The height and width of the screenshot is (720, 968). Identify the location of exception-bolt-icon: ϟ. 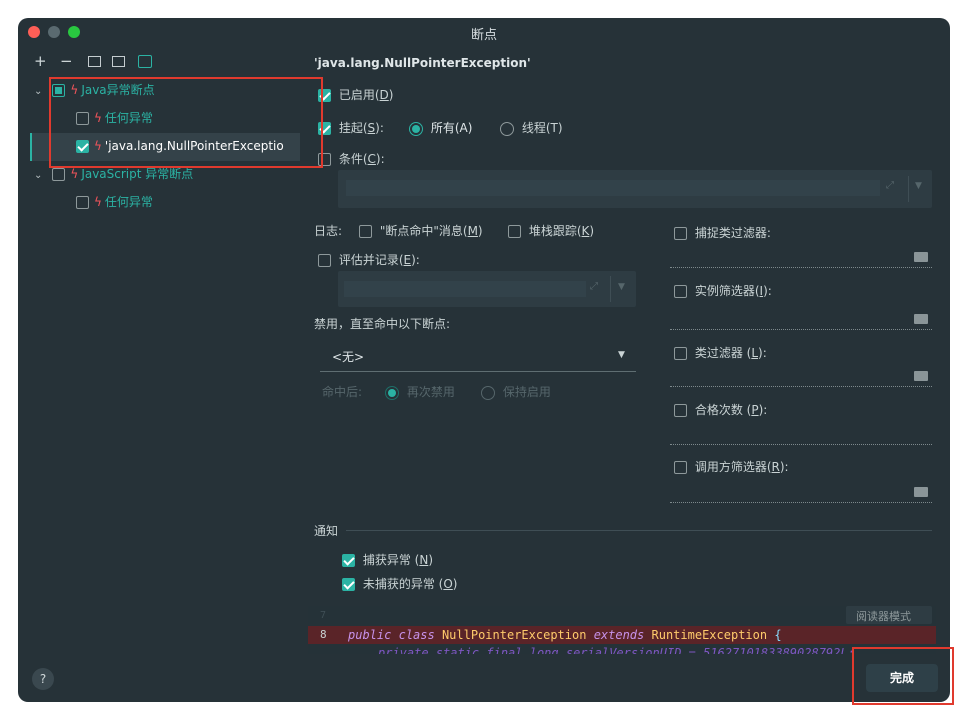
(98, 202).